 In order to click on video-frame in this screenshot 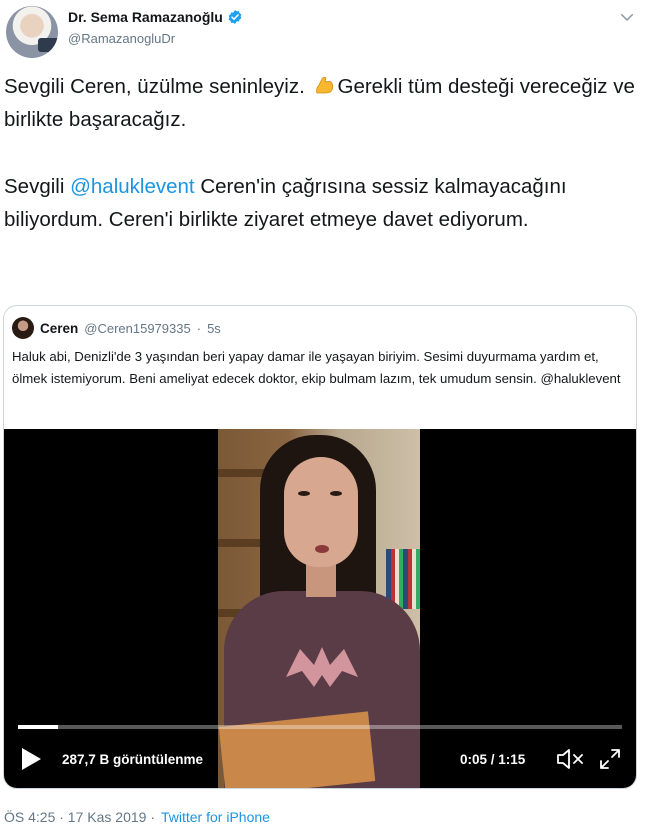, I will do `click(319, 608)`.